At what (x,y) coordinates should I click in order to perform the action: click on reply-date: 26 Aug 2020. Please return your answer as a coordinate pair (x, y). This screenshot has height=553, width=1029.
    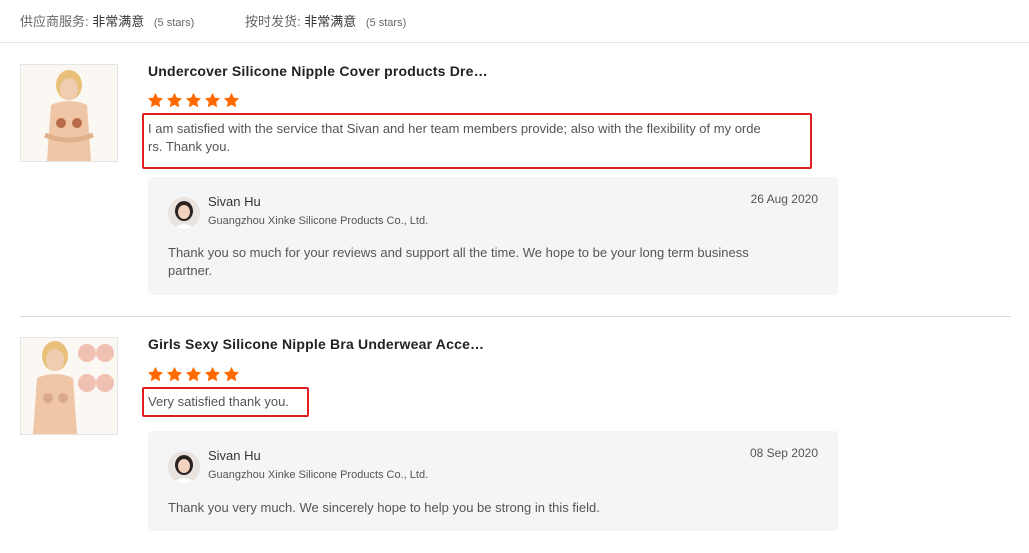
    Looking at the image, I should click on (784, 199).